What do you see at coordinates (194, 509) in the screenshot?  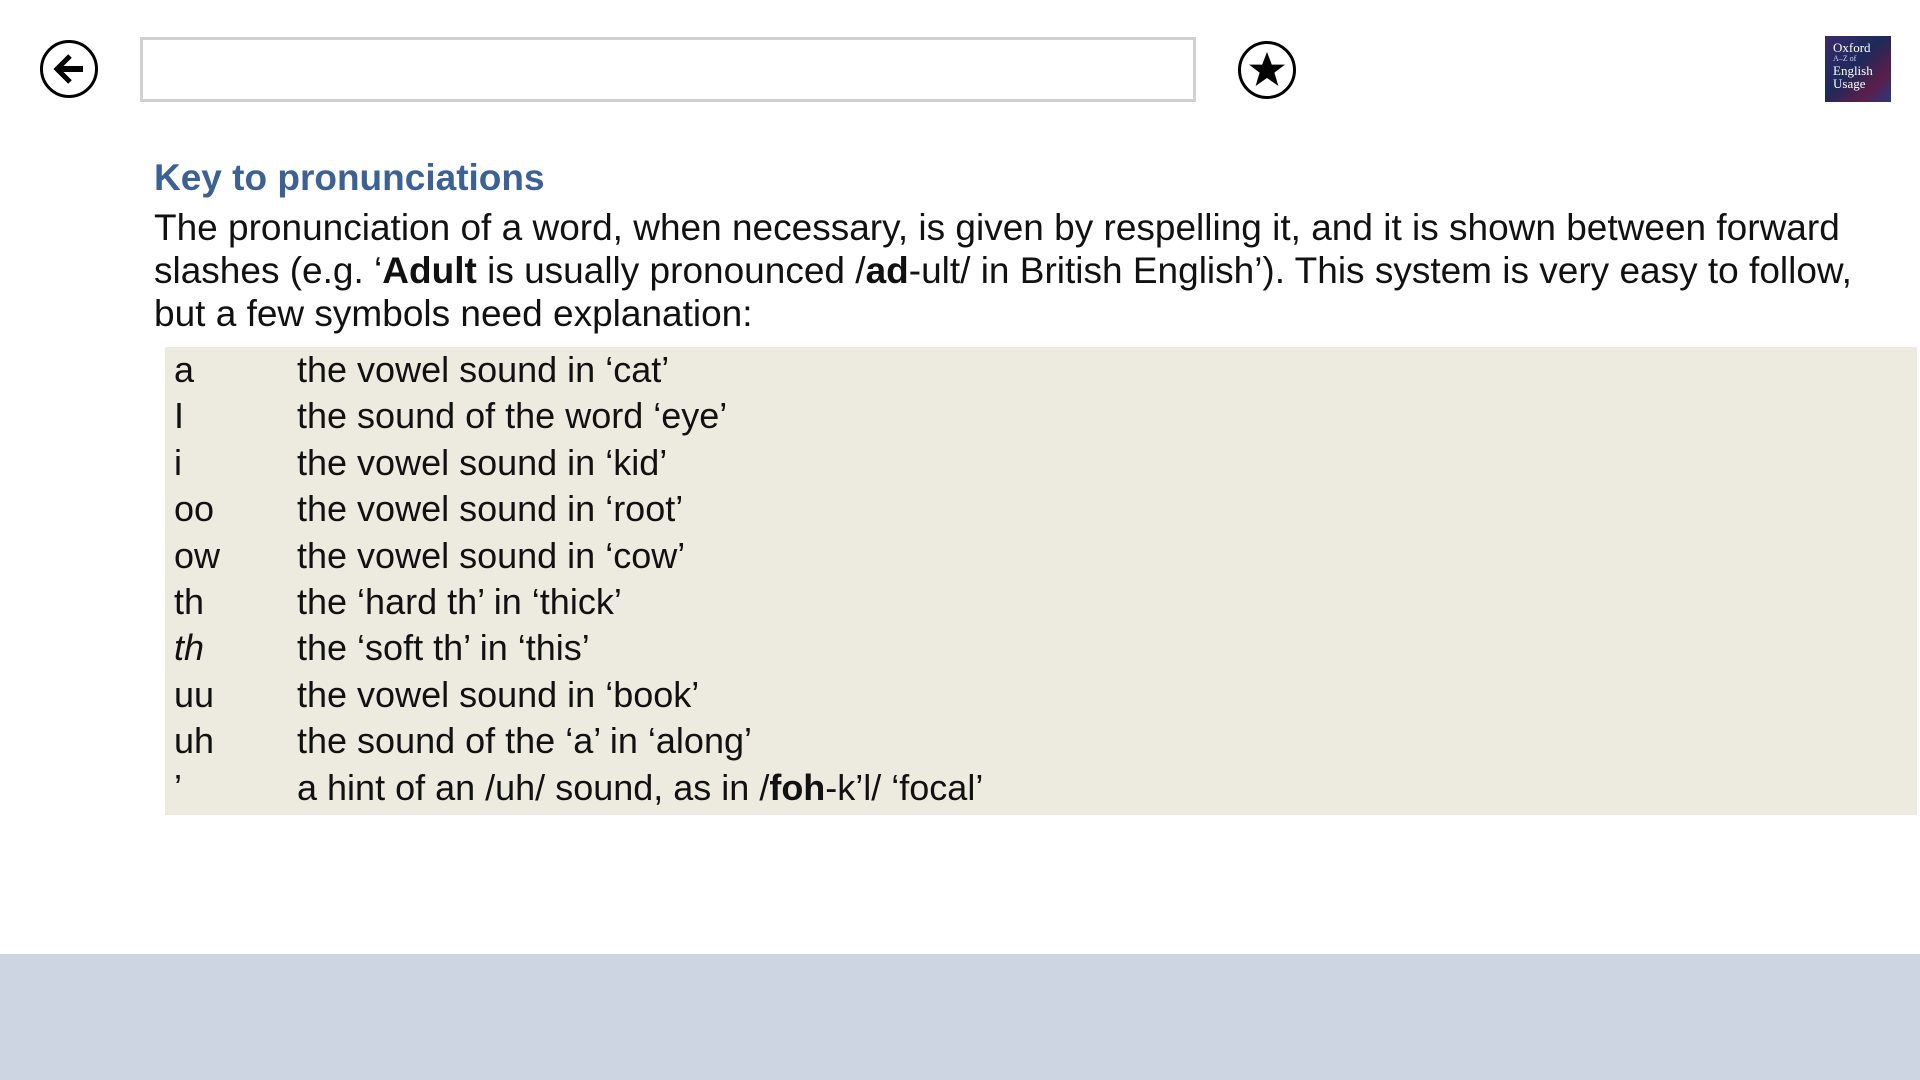 I see `key-symbol: oo` at bounding box center [194, 509].